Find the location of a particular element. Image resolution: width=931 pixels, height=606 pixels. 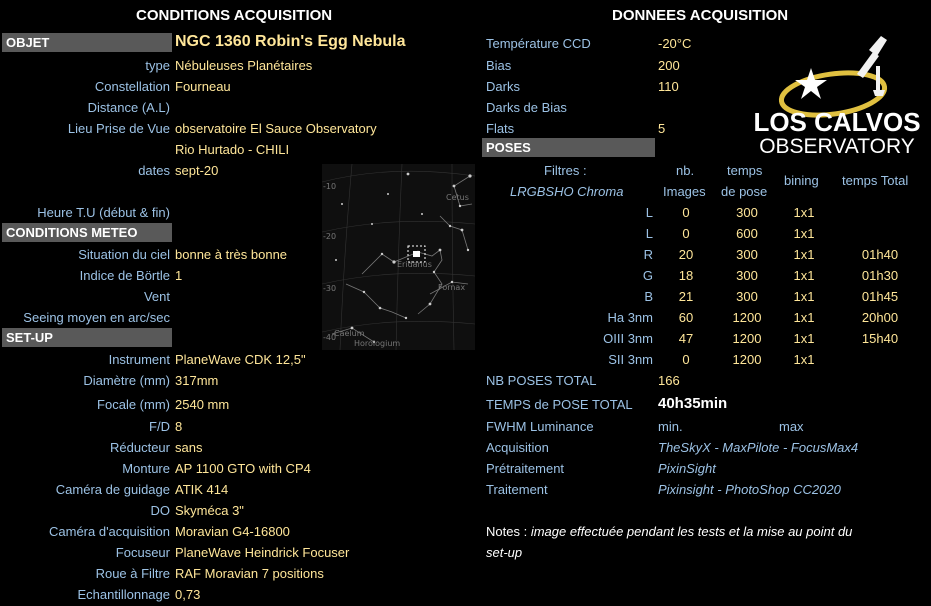

meteo-label: Vent is located at coordinates (156, 296).